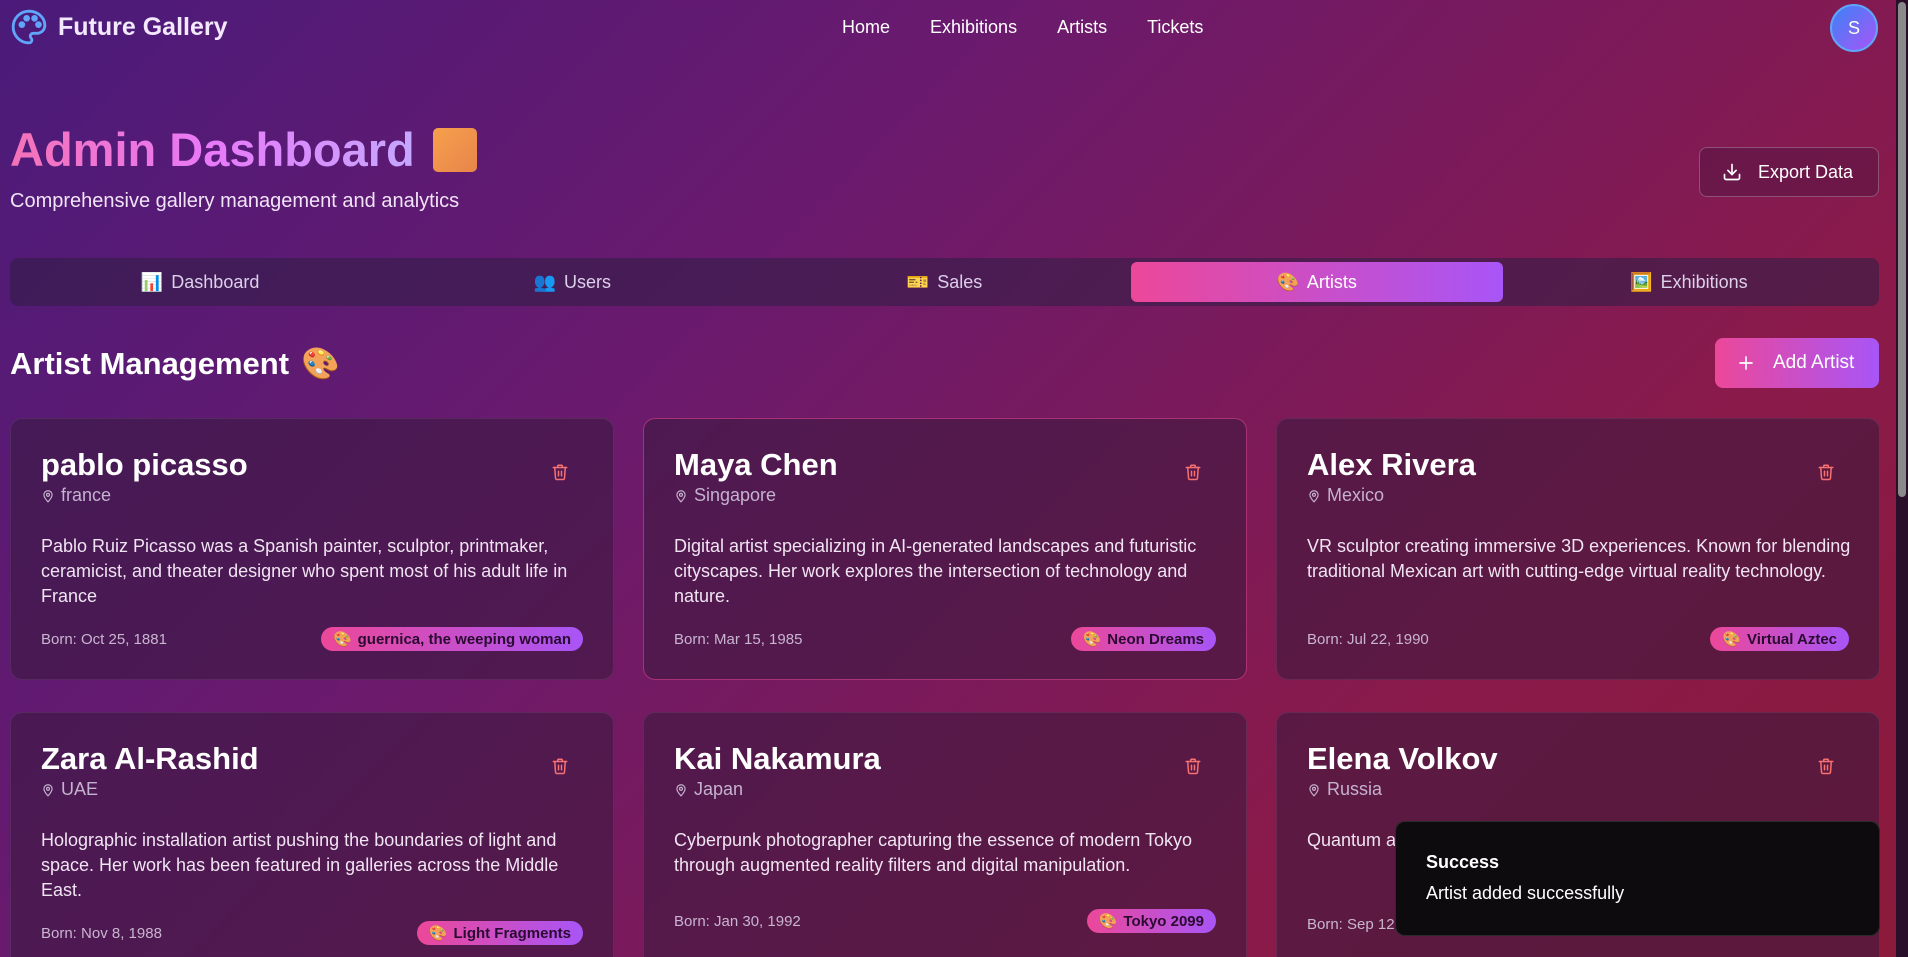  Describe the element at coordinates (1351, 924) in the screenshot. I see `born-date: Born: Sep 12` at that location.